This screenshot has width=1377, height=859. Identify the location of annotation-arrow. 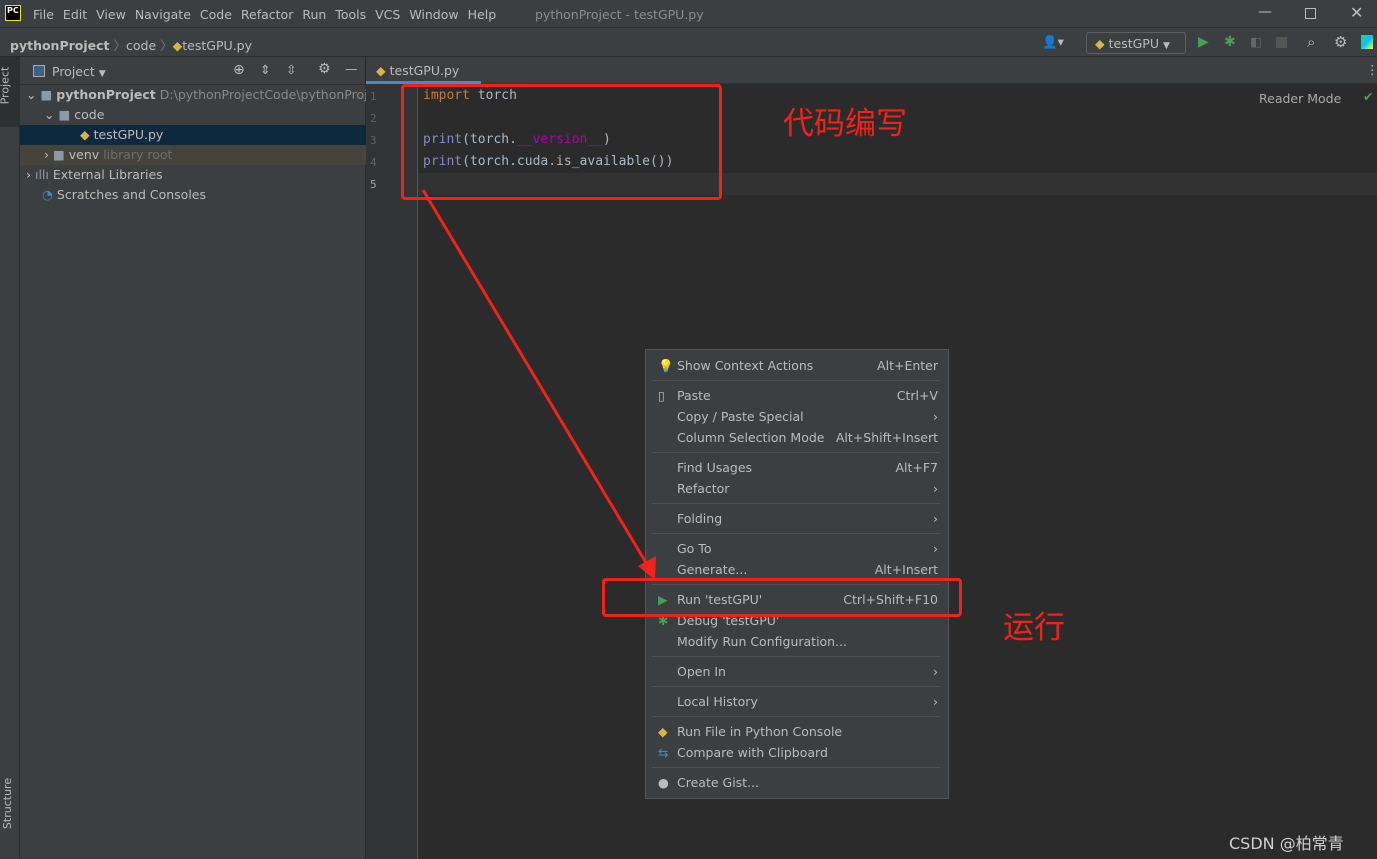
(538, 384).